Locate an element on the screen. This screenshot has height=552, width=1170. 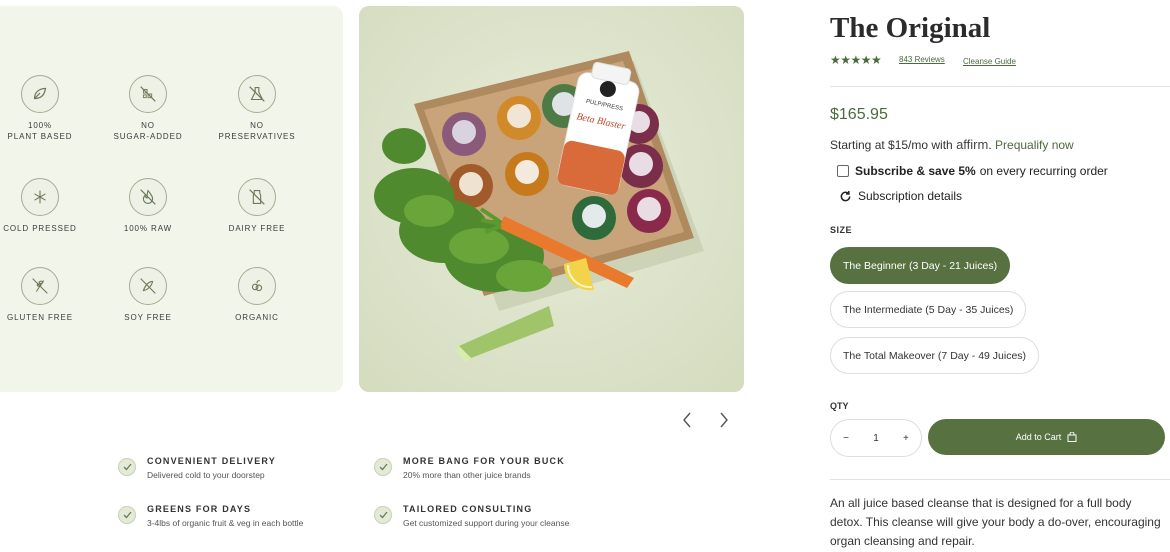
size-label: SIZE is located at coordinates (841, 230).